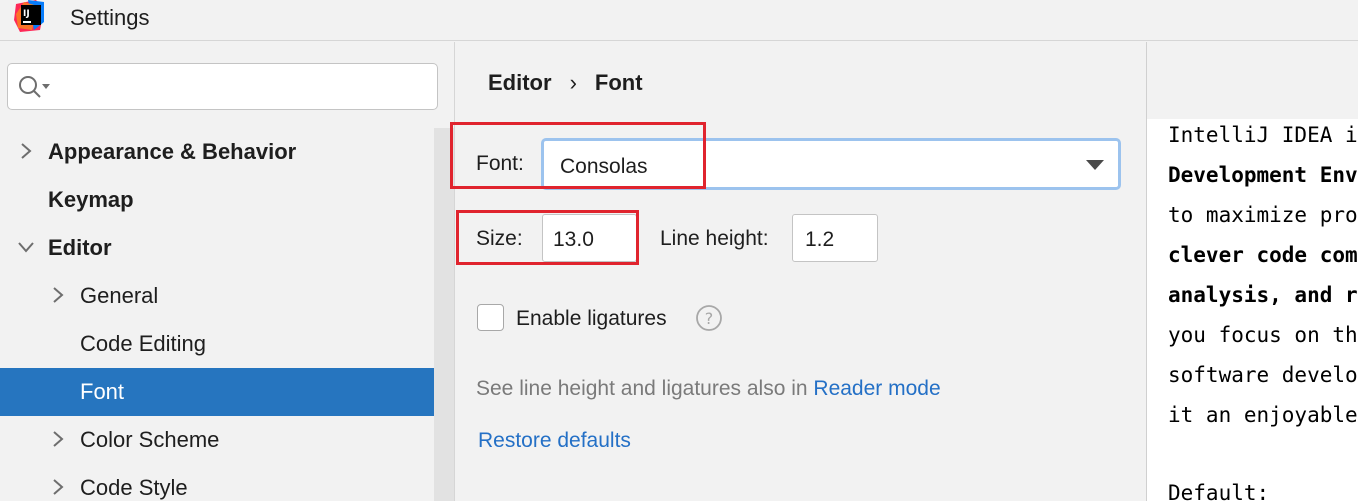  Describe the element at coordinates (227, 248) in the screenshot. I see `tree-item-editor: Editor` at that location.